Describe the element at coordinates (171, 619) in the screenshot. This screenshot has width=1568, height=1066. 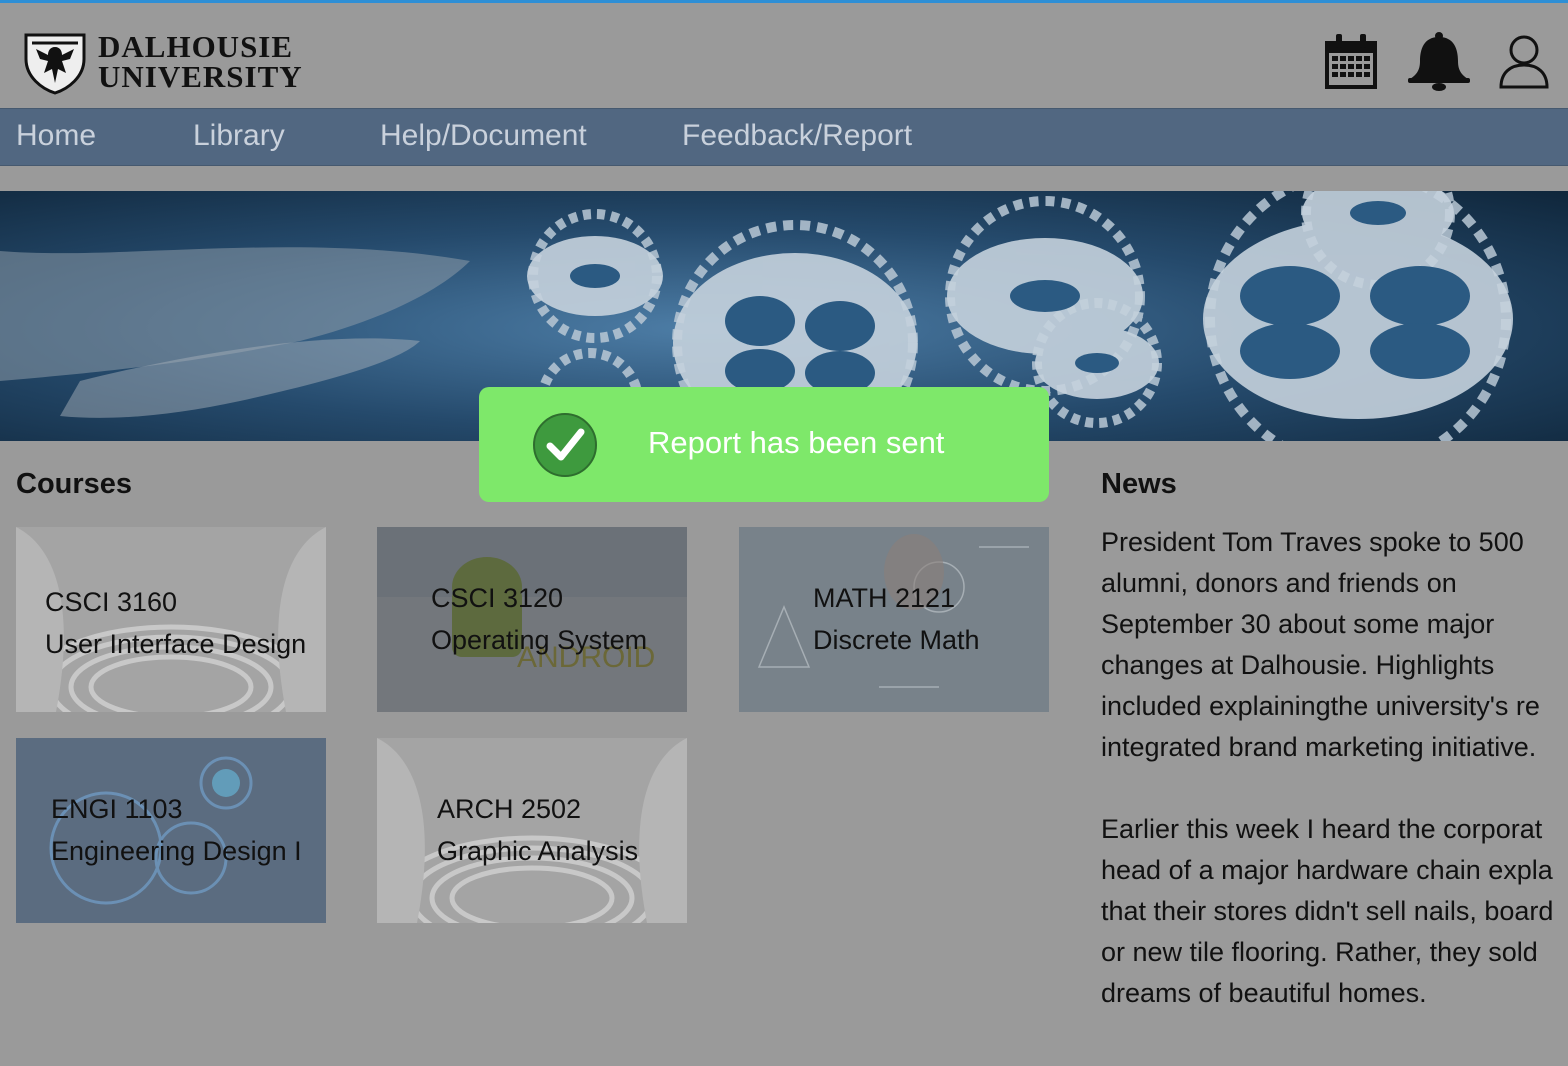
I see `course-card-csci3160: CSCI 3160 User Interface Design` at that location.